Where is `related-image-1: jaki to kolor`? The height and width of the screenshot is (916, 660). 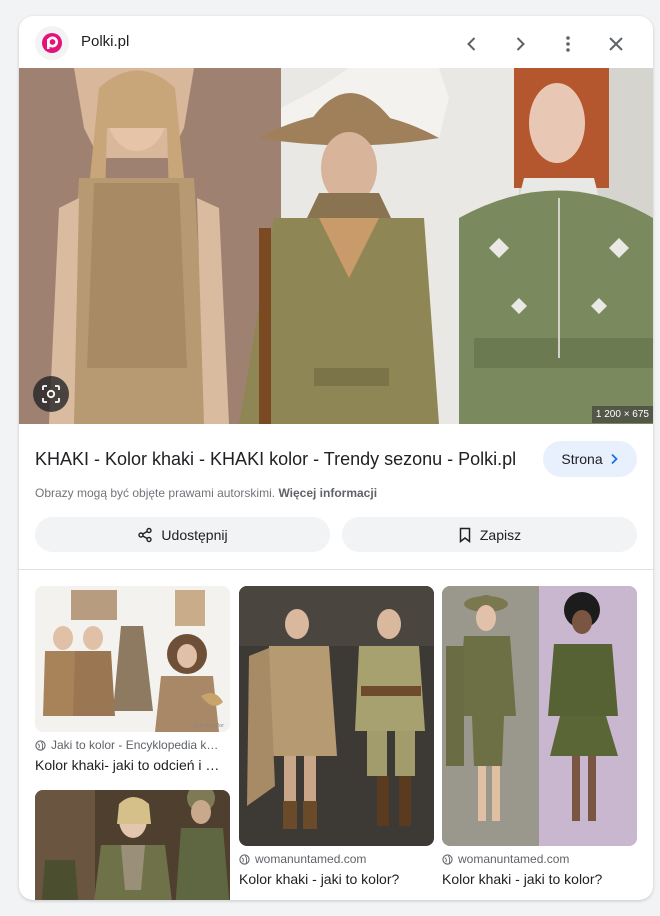
related-image-1: jaki to kolor is located at coordinates (132, 659).